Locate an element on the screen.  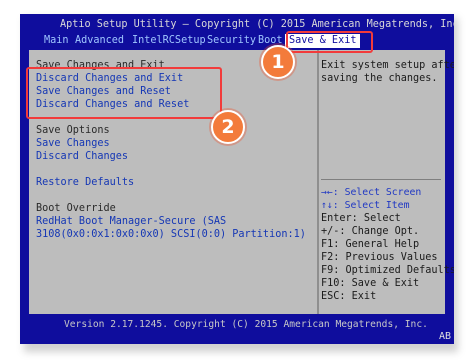
help-description-line2: saving the changes. is located at coordinates (379, 78).